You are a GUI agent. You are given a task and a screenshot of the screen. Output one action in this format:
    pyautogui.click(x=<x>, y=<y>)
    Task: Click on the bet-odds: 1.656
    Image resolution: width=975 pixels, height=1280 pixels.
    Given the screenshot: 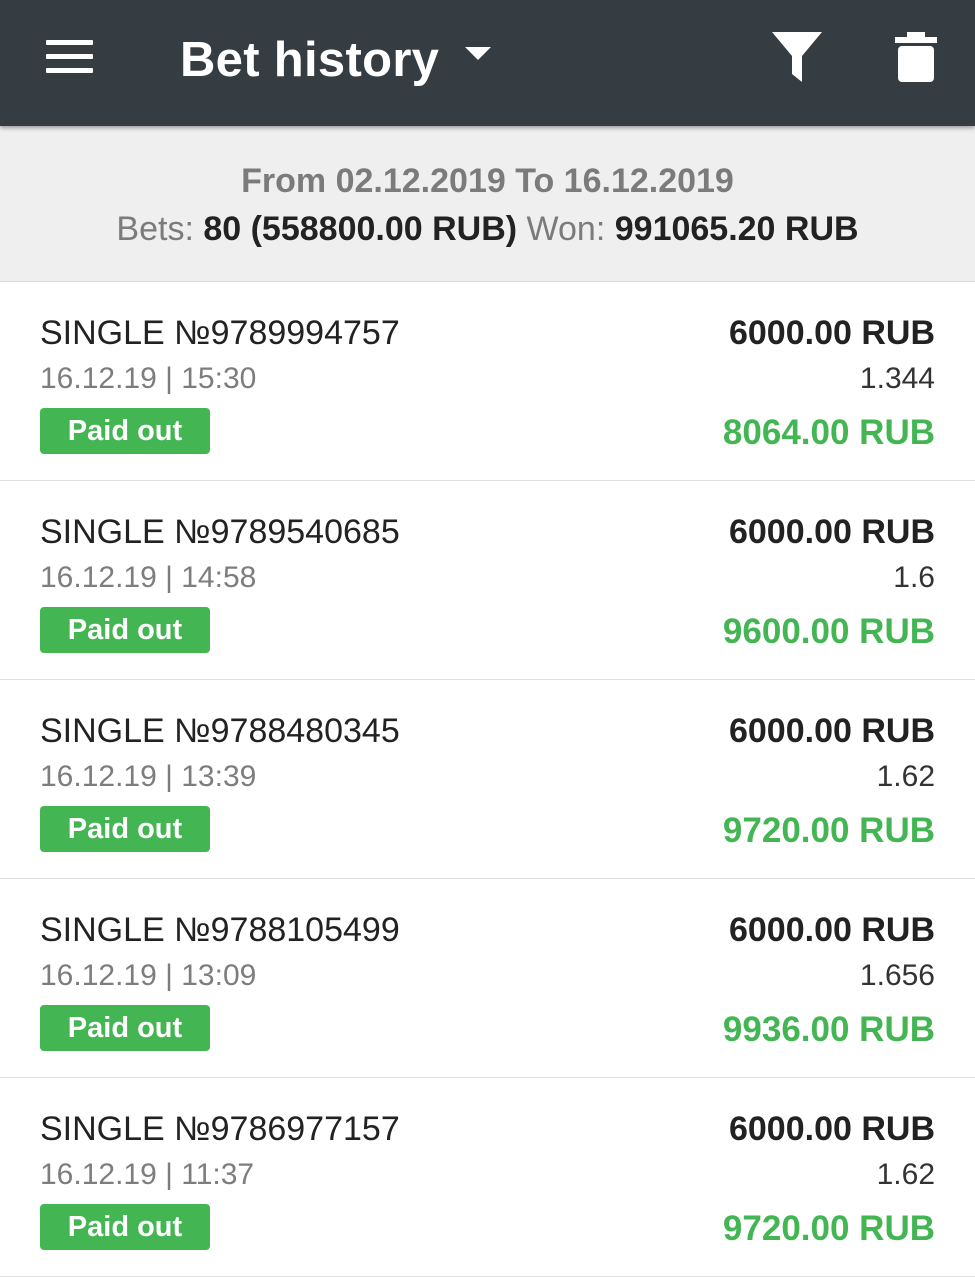 What is the action you would take?
    pyautogui.click(x=897, y=975)
    